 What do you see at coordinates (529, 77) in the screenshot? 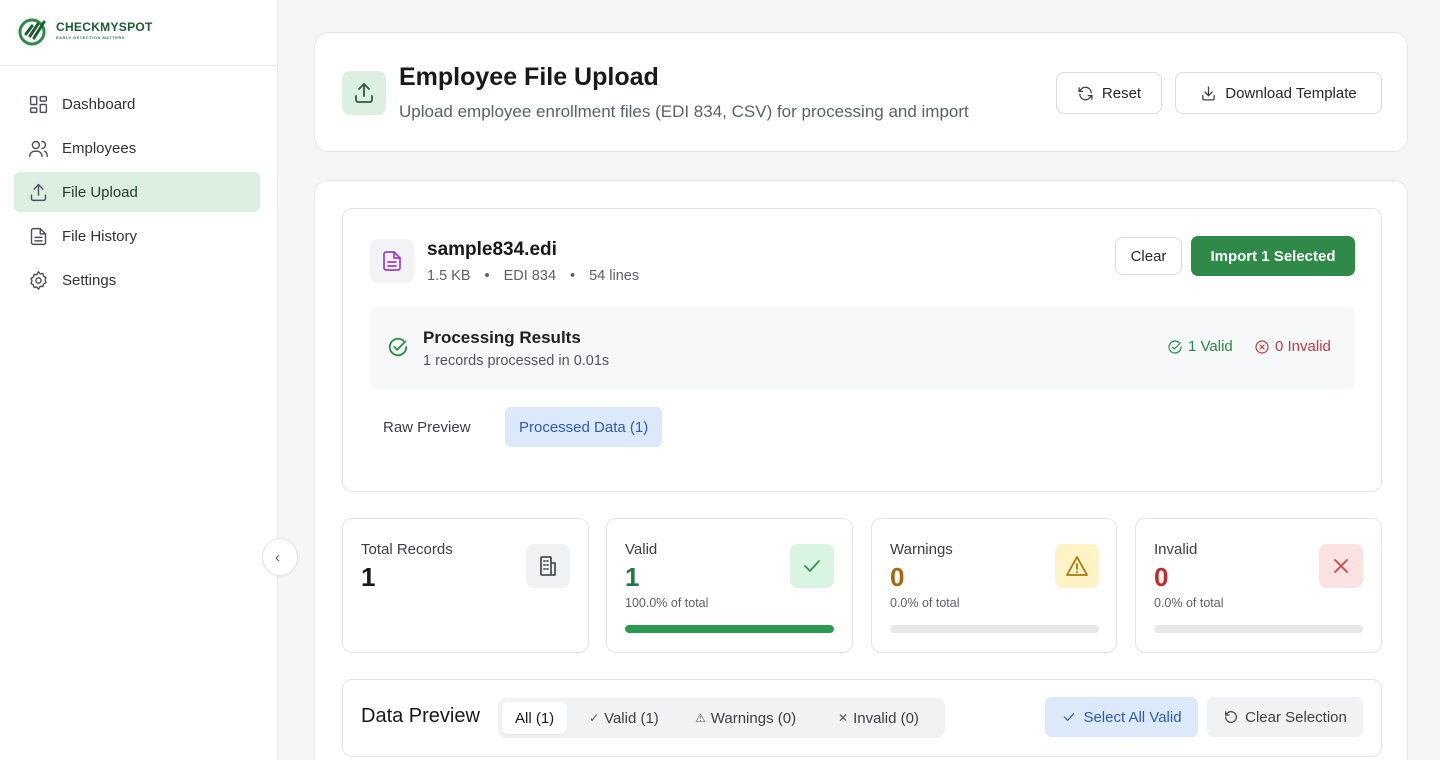
I see `page-title: Employee File Upload` at bounding box center [529, 77].